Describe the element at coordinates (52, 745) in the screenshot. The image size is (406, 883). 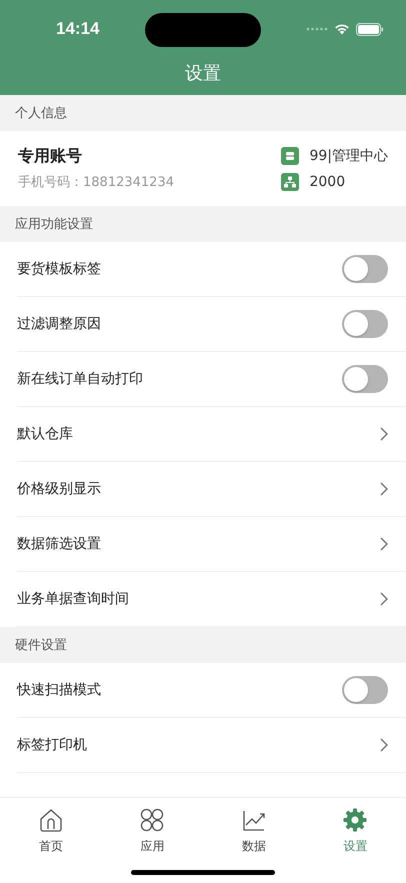
I see `row-label: 标签打印机` at that location.